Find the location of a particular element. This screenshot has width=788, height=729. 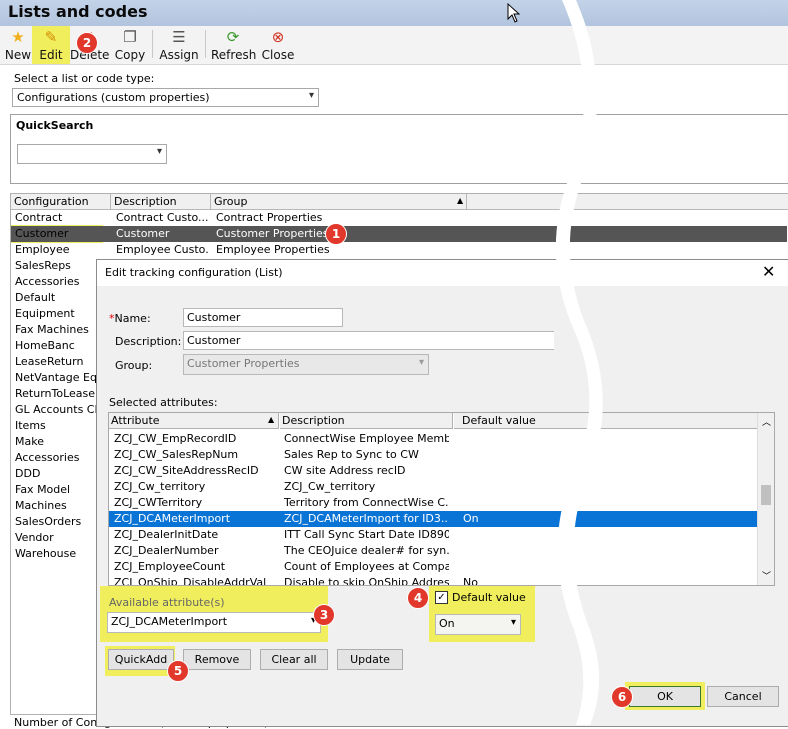

group-select: Customer Properties ▾ is located at coordinates (306, 364).